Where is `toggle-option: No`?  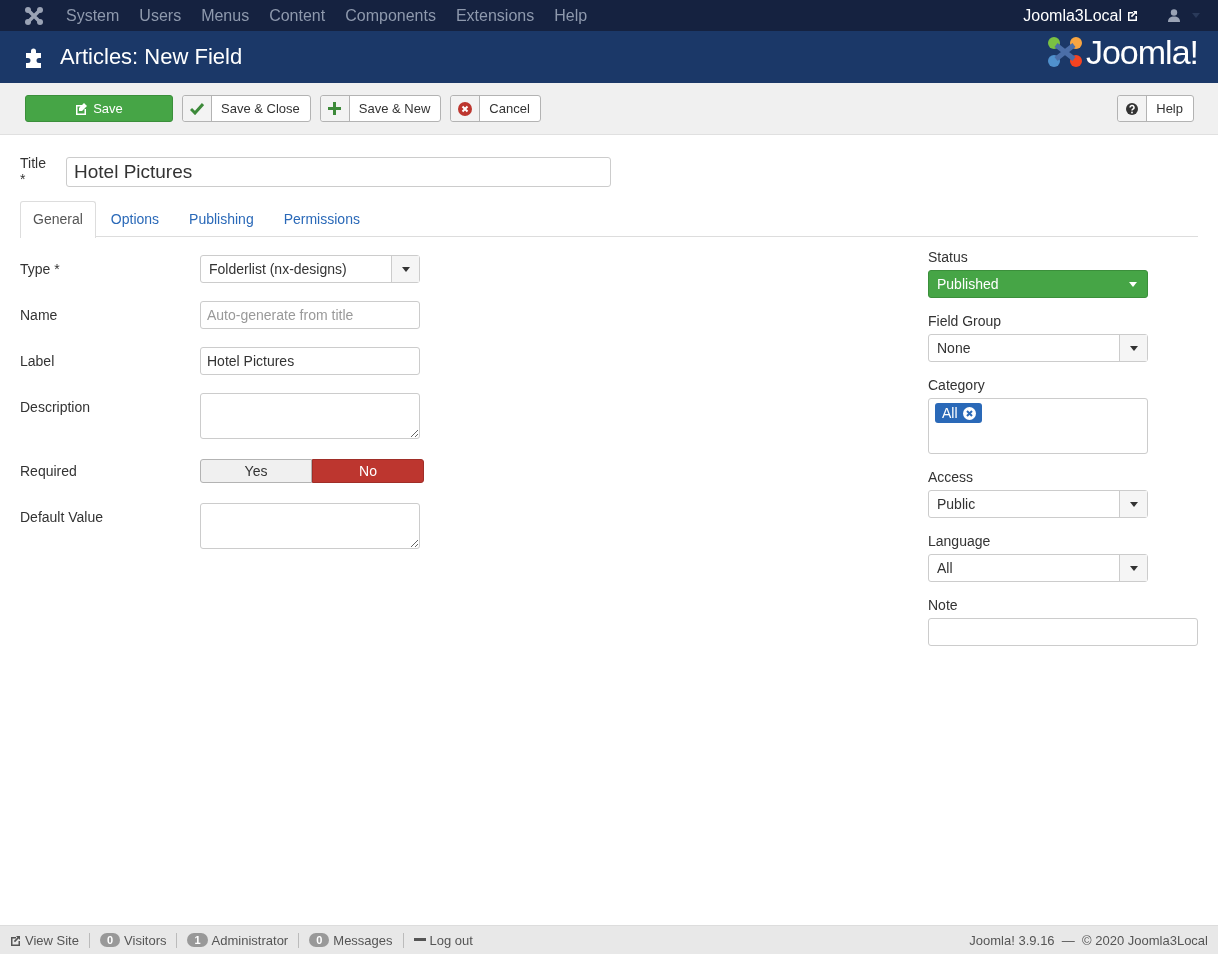 toggle-option: No is located at coordinates (368, 471).